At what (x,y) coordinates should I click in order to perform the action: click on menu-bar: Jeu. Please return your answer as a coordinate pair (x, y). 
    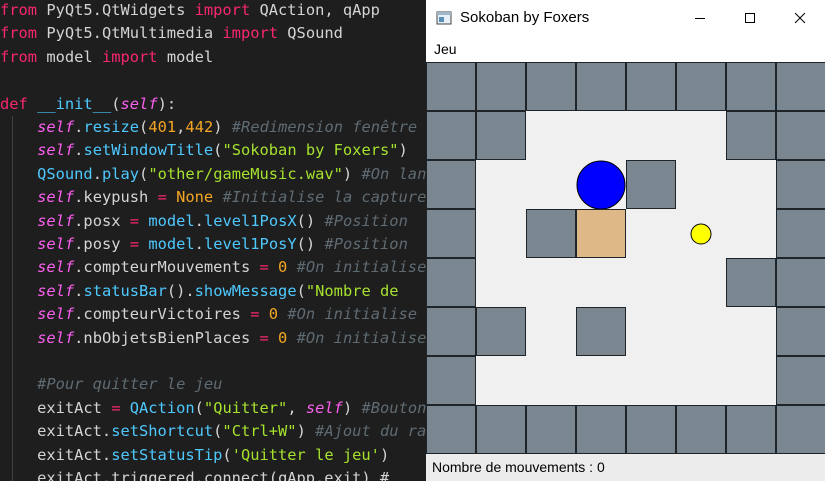
    Looking at the image, I should click on (625, 49).